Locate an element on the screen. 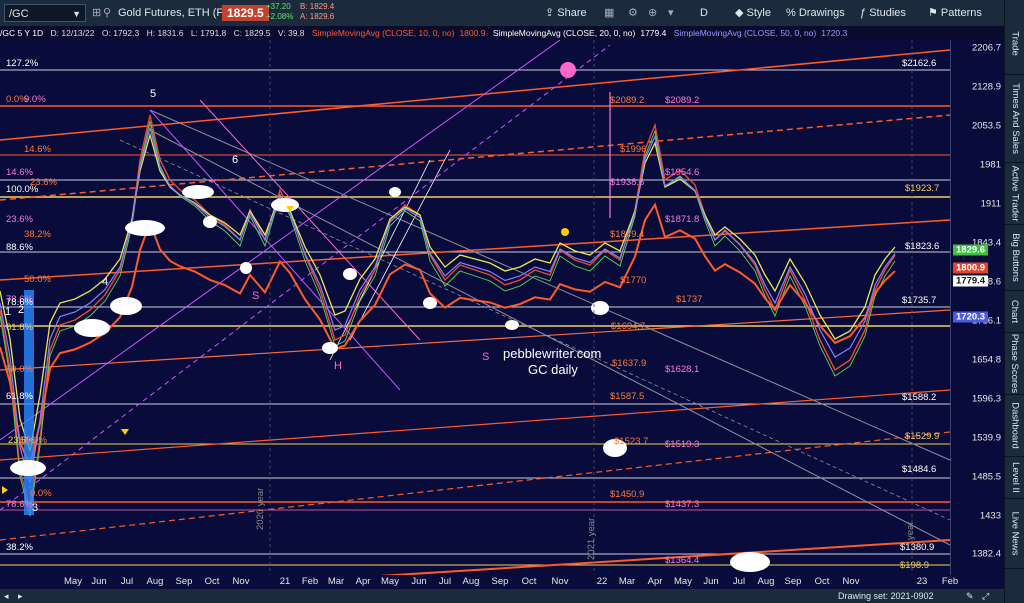 The height and width of the screenshot is (603, 1024). studies-button: ƒ Studies is located at coordinates (883, 13).